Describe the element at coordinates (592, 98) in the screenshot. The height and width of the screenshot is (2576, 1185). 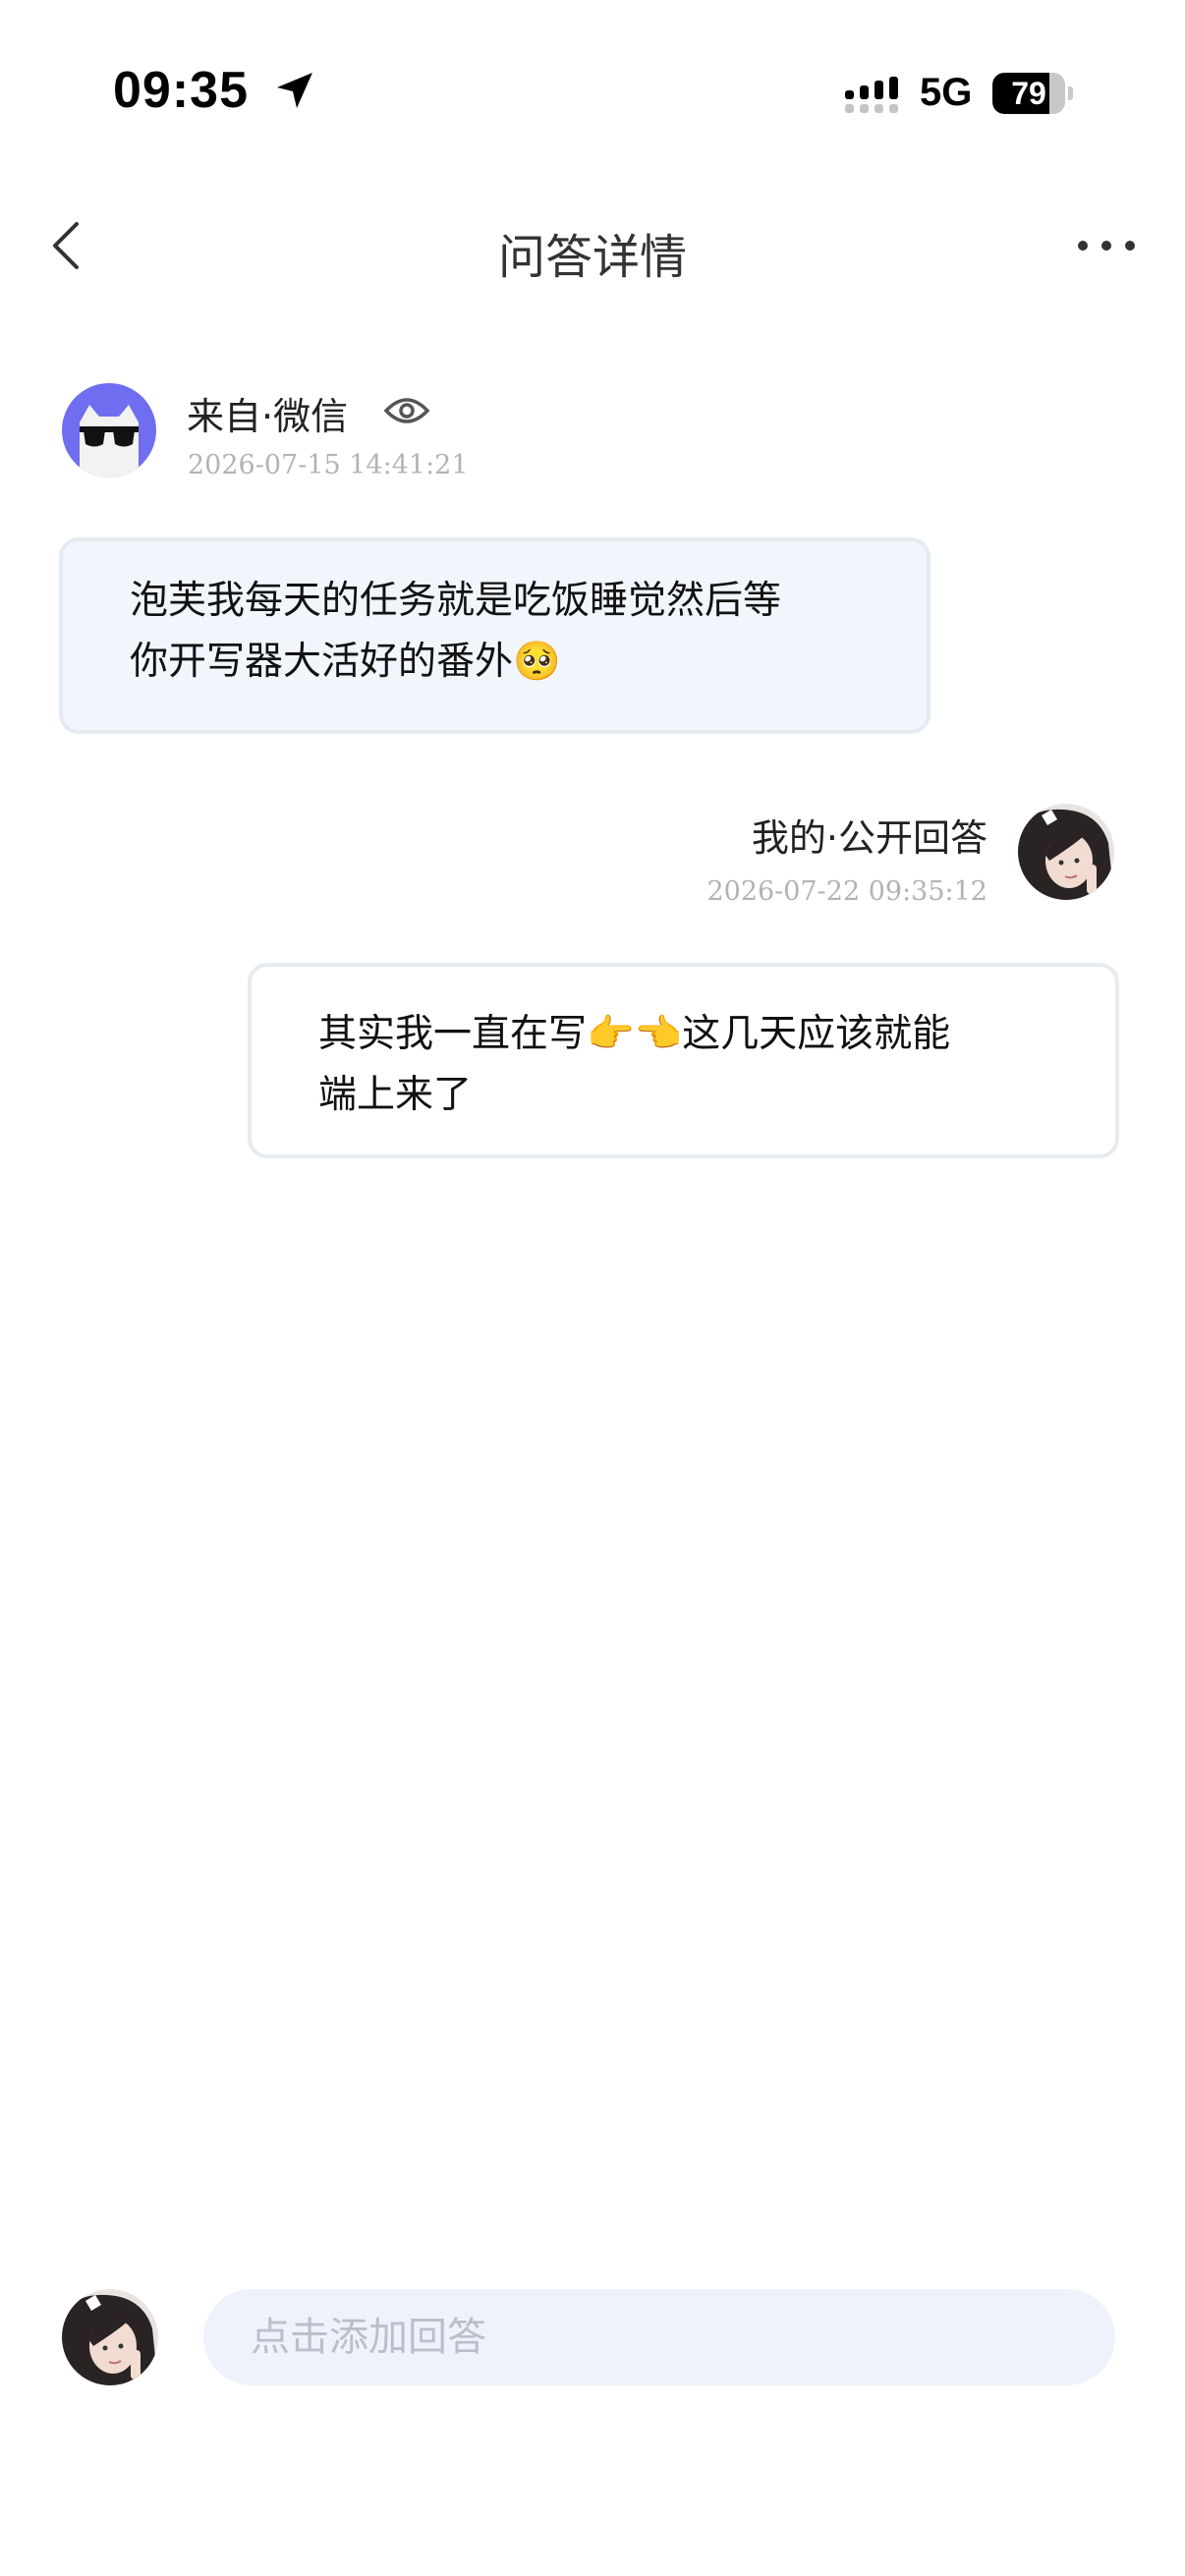
I see `status-bar: 09:35 5G 79` at that location.